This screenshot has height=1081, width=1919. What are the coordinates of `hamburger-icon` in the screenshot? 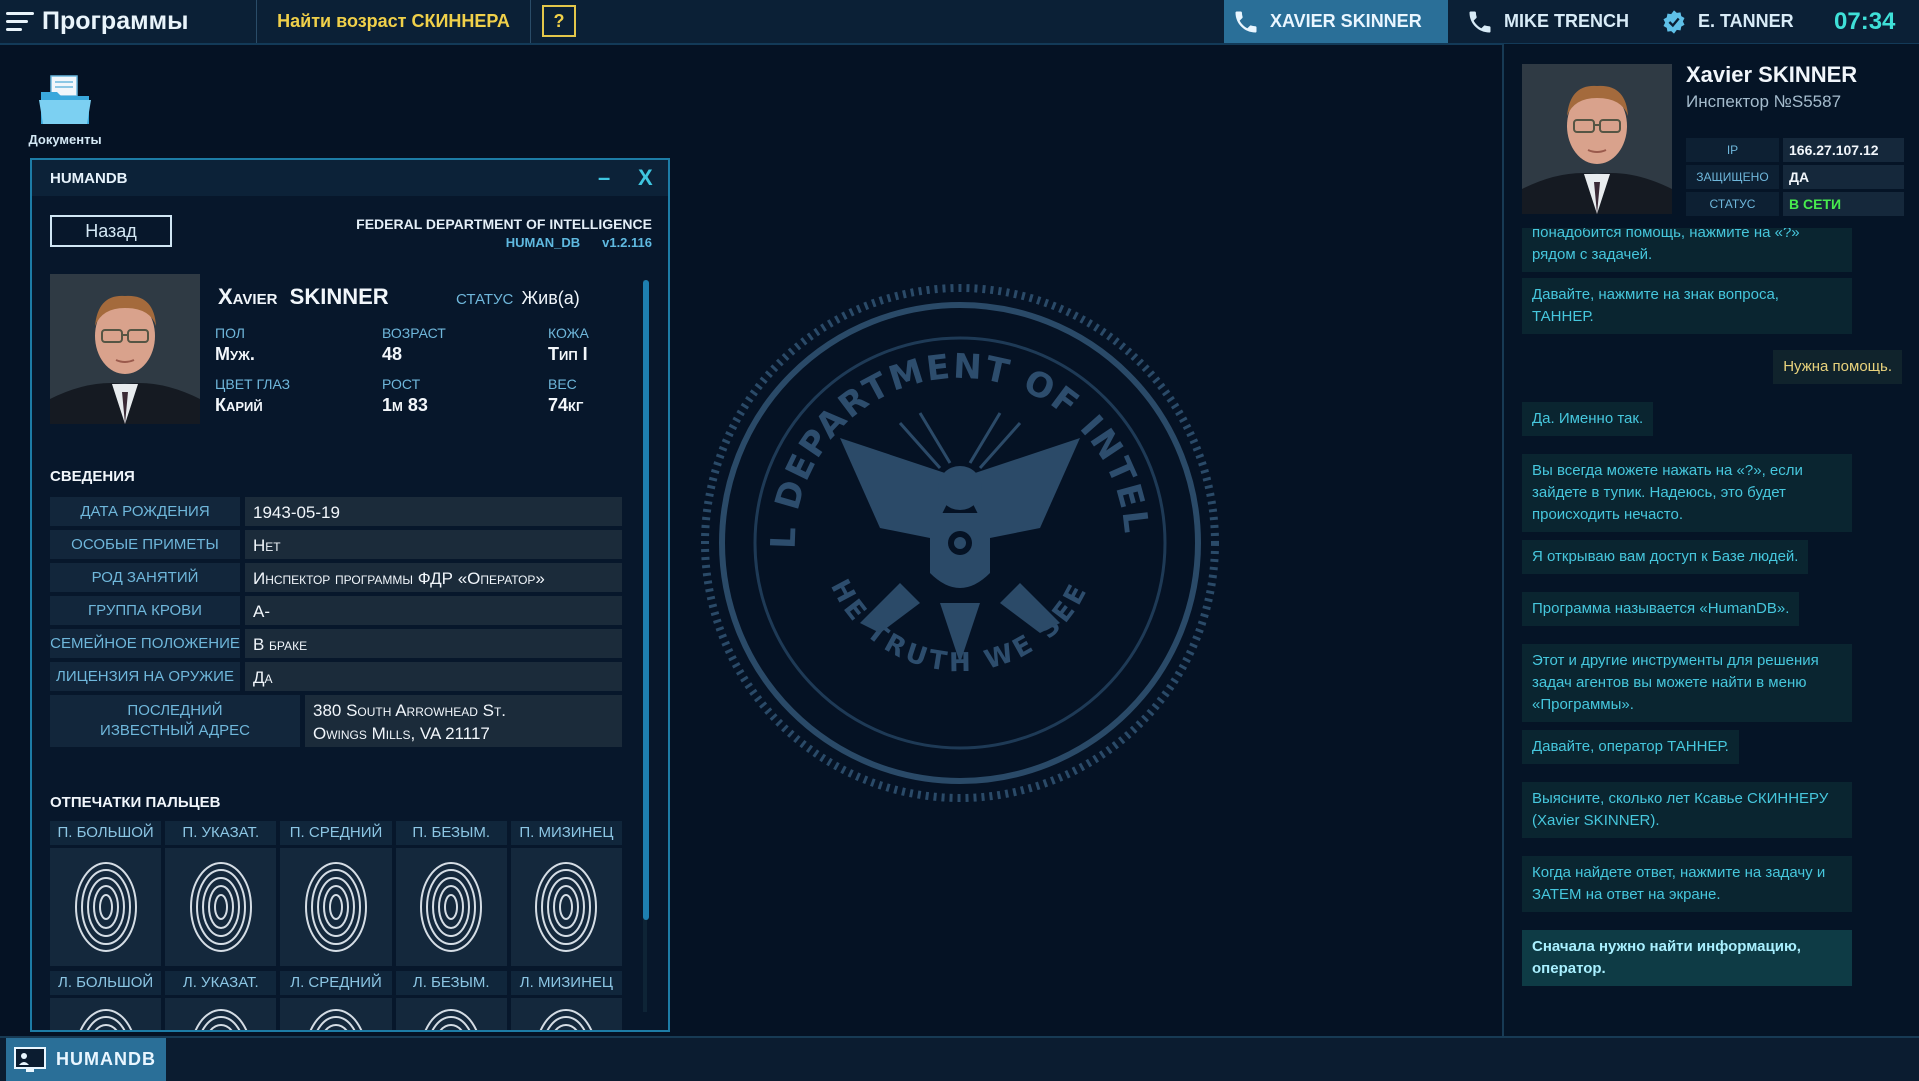 It's located at (20, 21).